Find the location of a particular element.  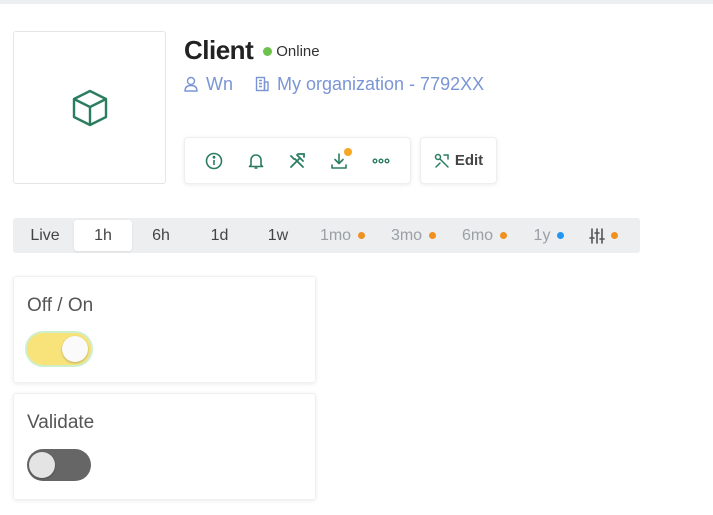

action-toolbar is located at coordinates (297, 160).